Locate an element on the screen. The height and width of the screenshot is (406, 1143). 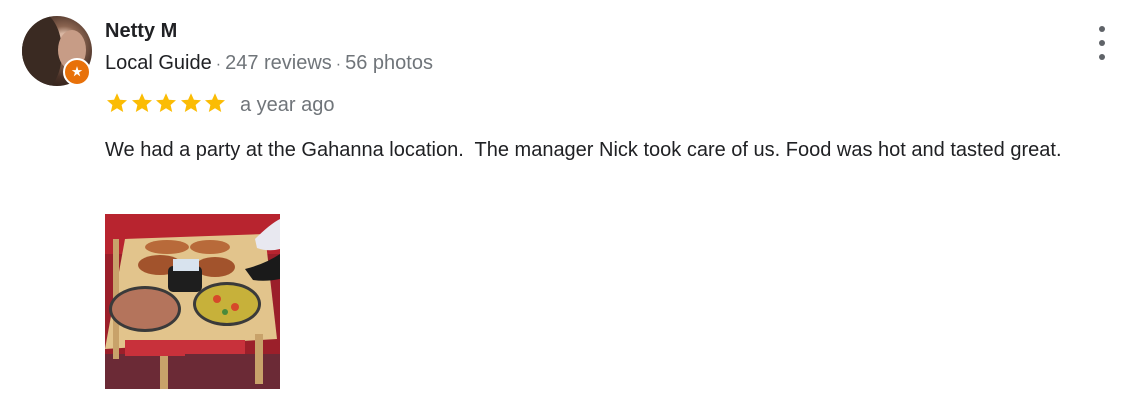
review-time: a year ago is located at coordinates (287, 105).